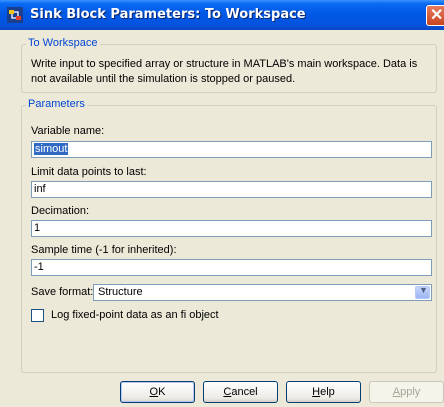 Image resolution: width=444 pixels, height=407 pixels. Describe the element at coordinates (68, 131) in the screenshot. I see `variable-name-label: Variable name:` at that location.